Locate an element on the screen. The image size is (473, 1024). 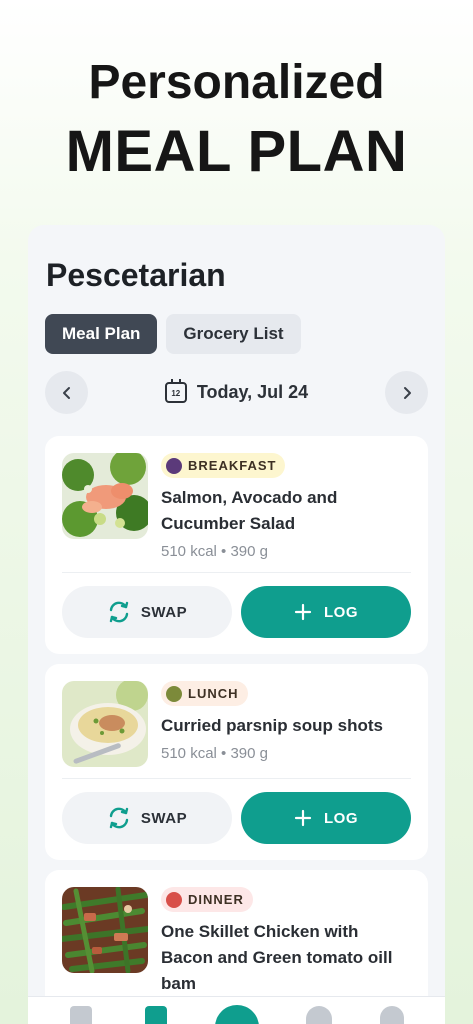
meal-category-badge: LUNCH is located at coordinates (204, 693).